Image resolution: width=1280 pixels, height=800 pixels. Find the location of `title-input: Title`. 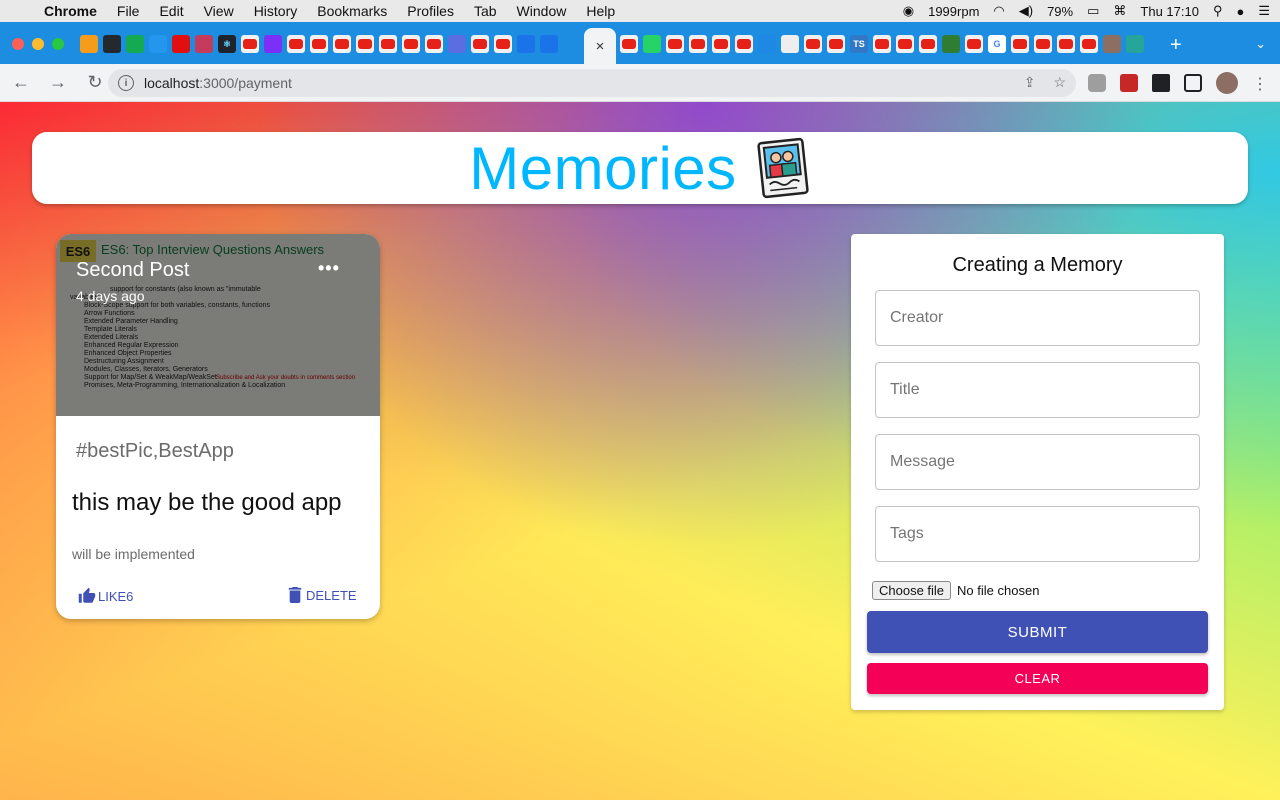

title-input: Title is located at coordinates (1037, 390).